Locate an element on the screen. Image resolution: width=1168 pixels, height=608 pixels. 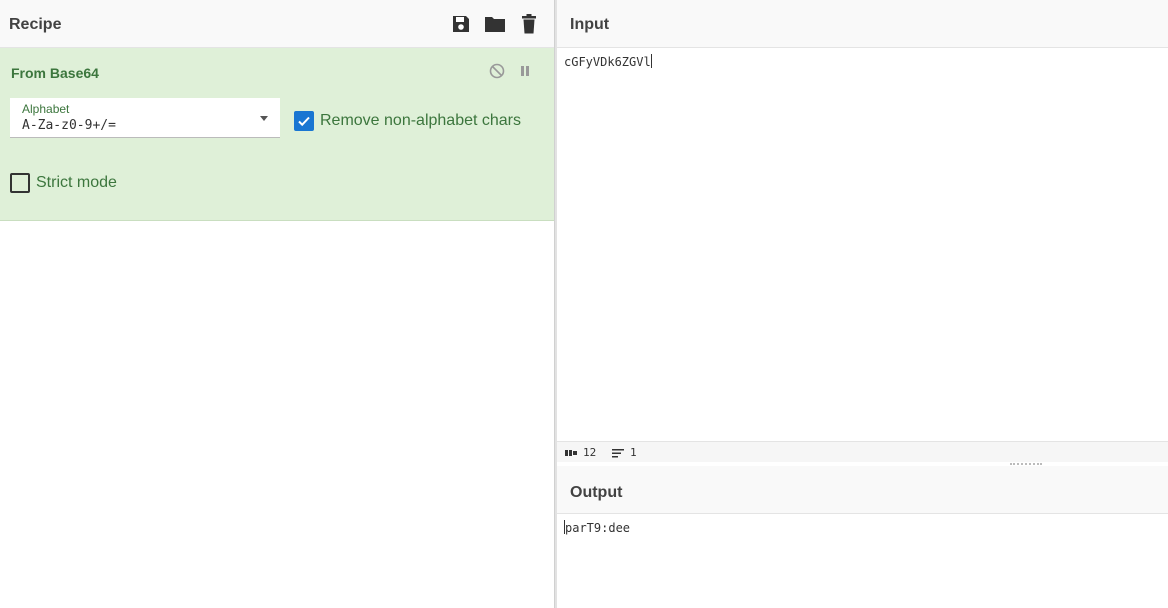
input-text: cGFyVDk6ZGVl is located at coordinates (607, 62).